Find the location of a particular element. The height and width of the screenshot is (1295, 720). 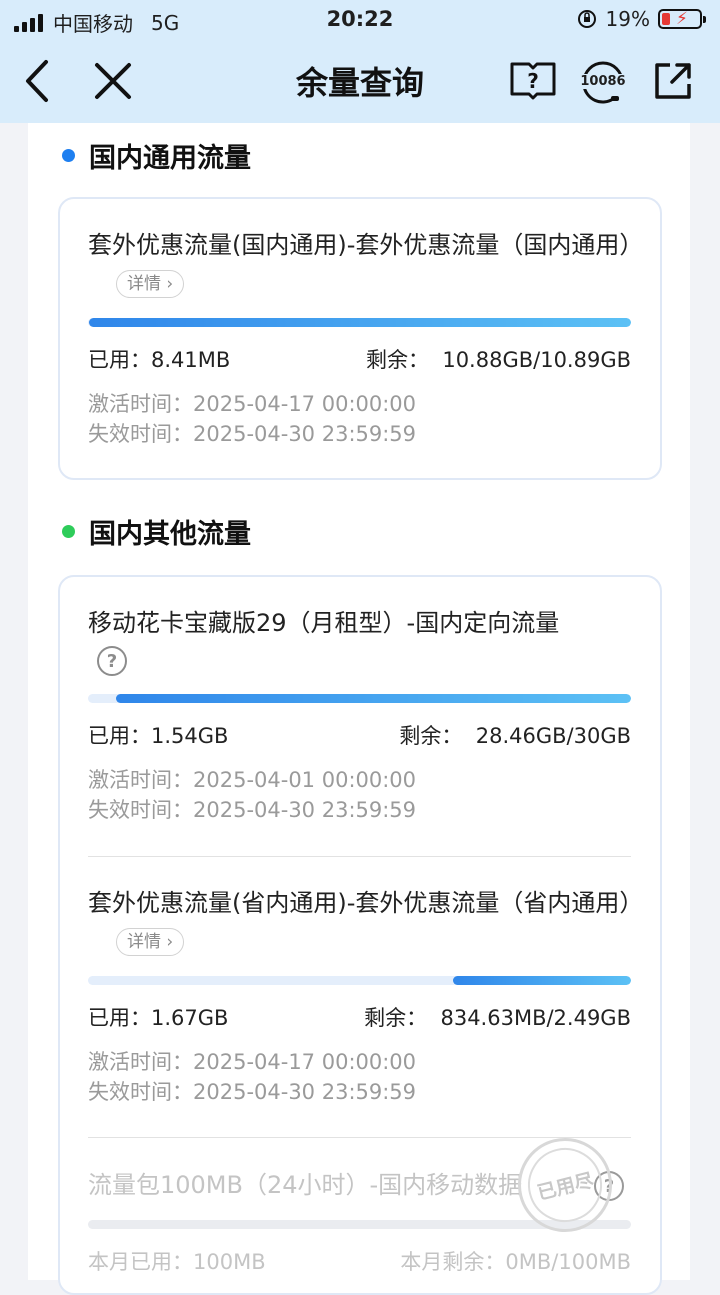

remain-value: 834.63MB/2.49GB is located at coordinates (535, 1018).